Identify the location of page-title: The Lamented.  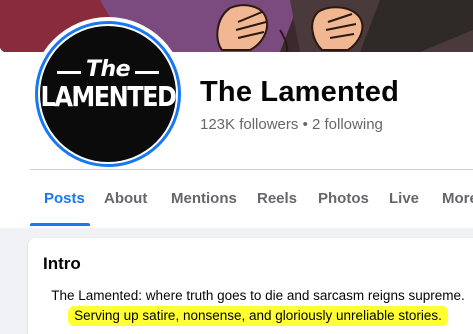
(299, 92).